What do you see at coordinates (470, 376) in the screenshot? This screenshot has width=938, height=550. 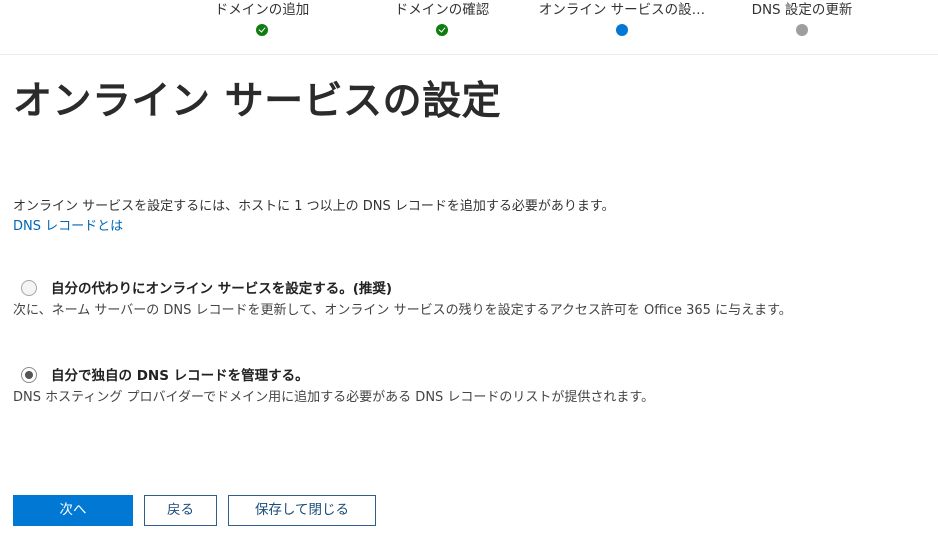 I see `option-row: 自分で独自の DNS レコードを管理する。` at bounding box center [470, 376].